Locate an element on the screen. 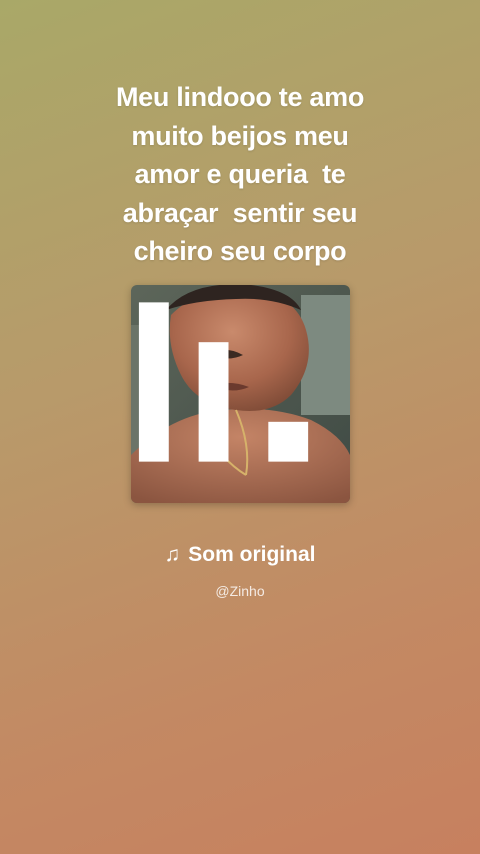 The height and width of the screenshot is (854, 480). track-title-text: Som original is located at coordinates (252, 554).